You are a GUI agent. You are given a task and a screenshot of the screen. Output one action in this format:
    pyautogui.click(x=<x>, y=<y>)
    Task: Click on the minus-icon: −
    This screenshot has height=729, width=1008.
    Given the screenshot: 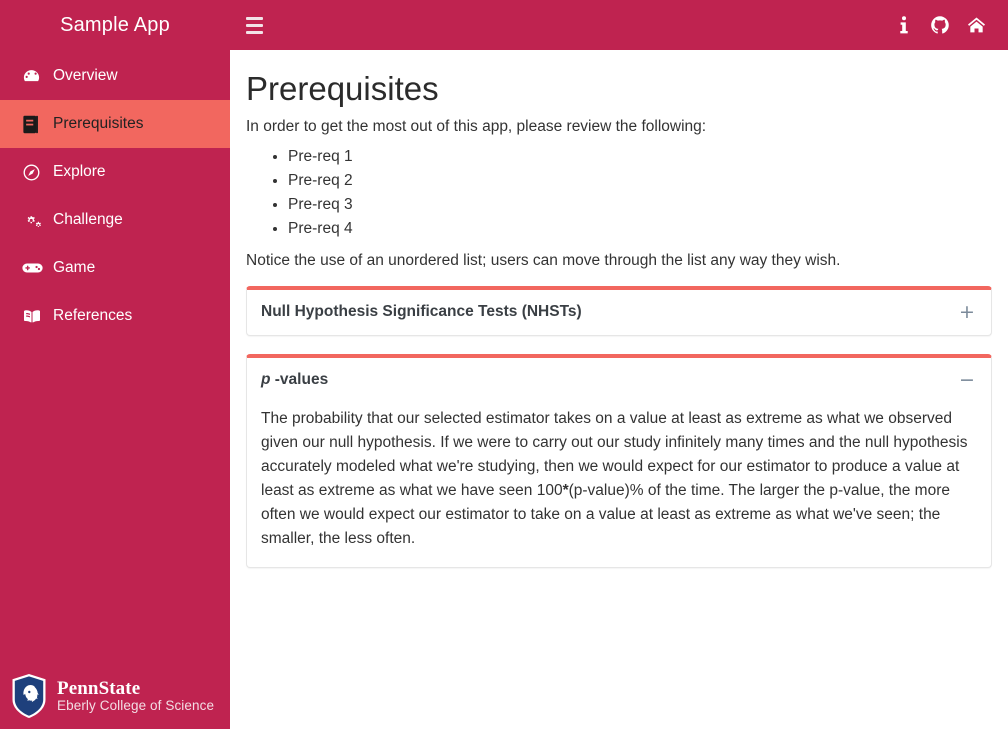 What is the action you would take?
    pyautogui.click(x=967, y=380)
    